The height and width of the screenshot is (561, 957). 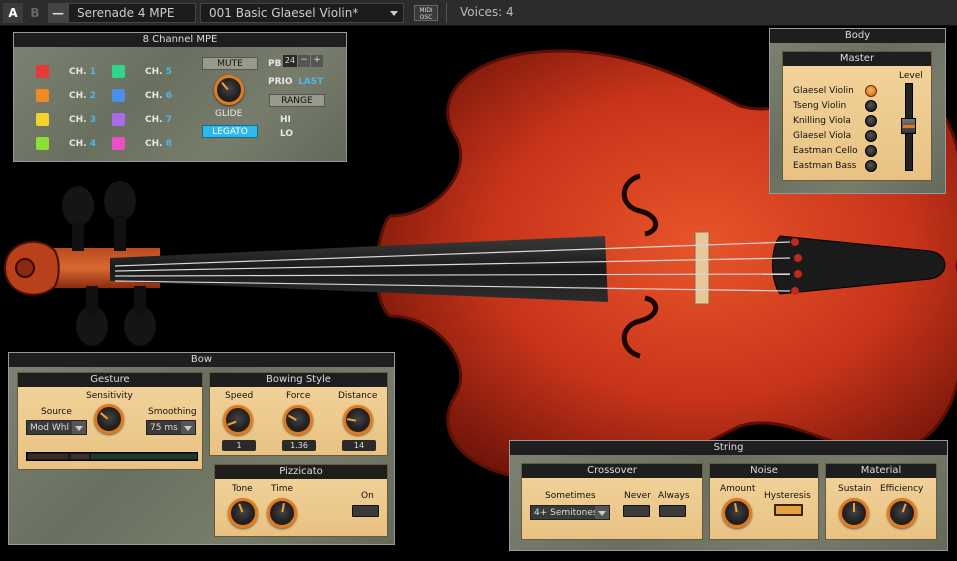 I want to click on crossover-title: Crossover, so click(x=612, y=471).